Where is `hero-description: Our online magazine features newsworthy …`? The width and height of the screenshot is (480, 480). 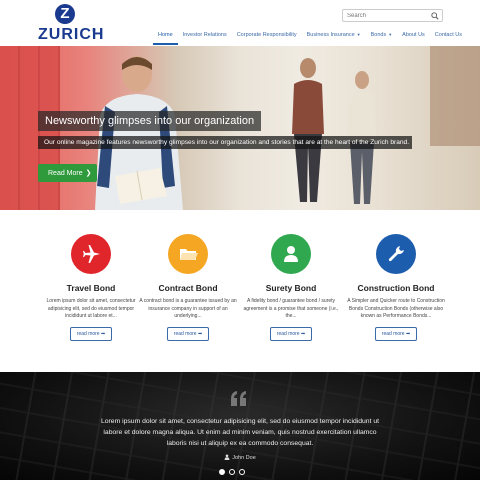
hero-description: Our online magazine features newsworthy … is located at coordinates (225, 142).